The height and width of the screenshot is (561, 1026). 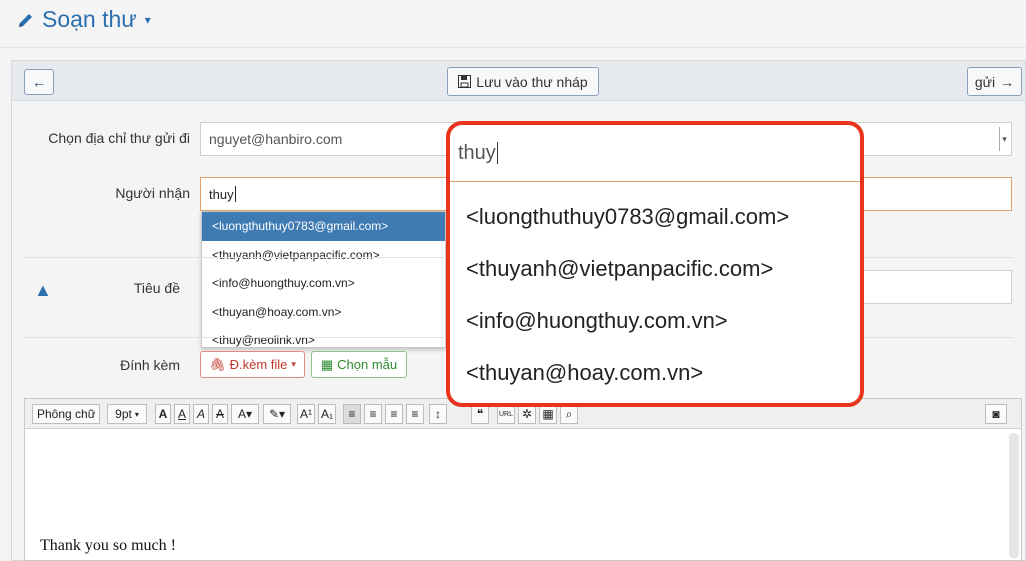 What do you see at coordinates (150, 365) in the screenshot?
I see `attachment-label: Đính kèm` at bounding box center [150, 365].